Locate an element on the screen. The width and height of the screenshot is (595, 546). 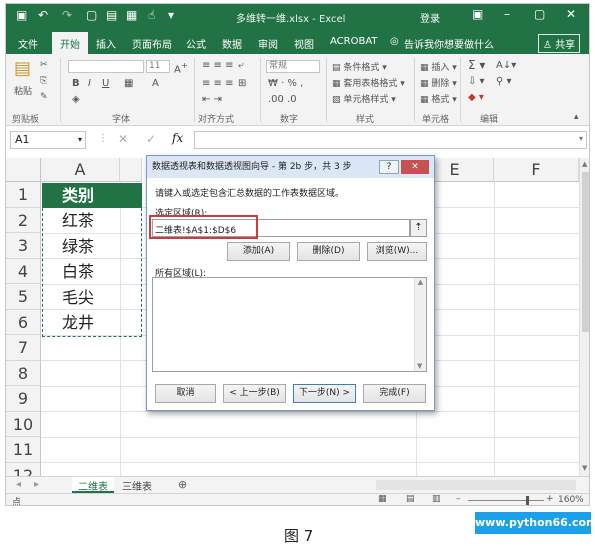
redo-icon: ↷ is located at coordinates (67, 15).